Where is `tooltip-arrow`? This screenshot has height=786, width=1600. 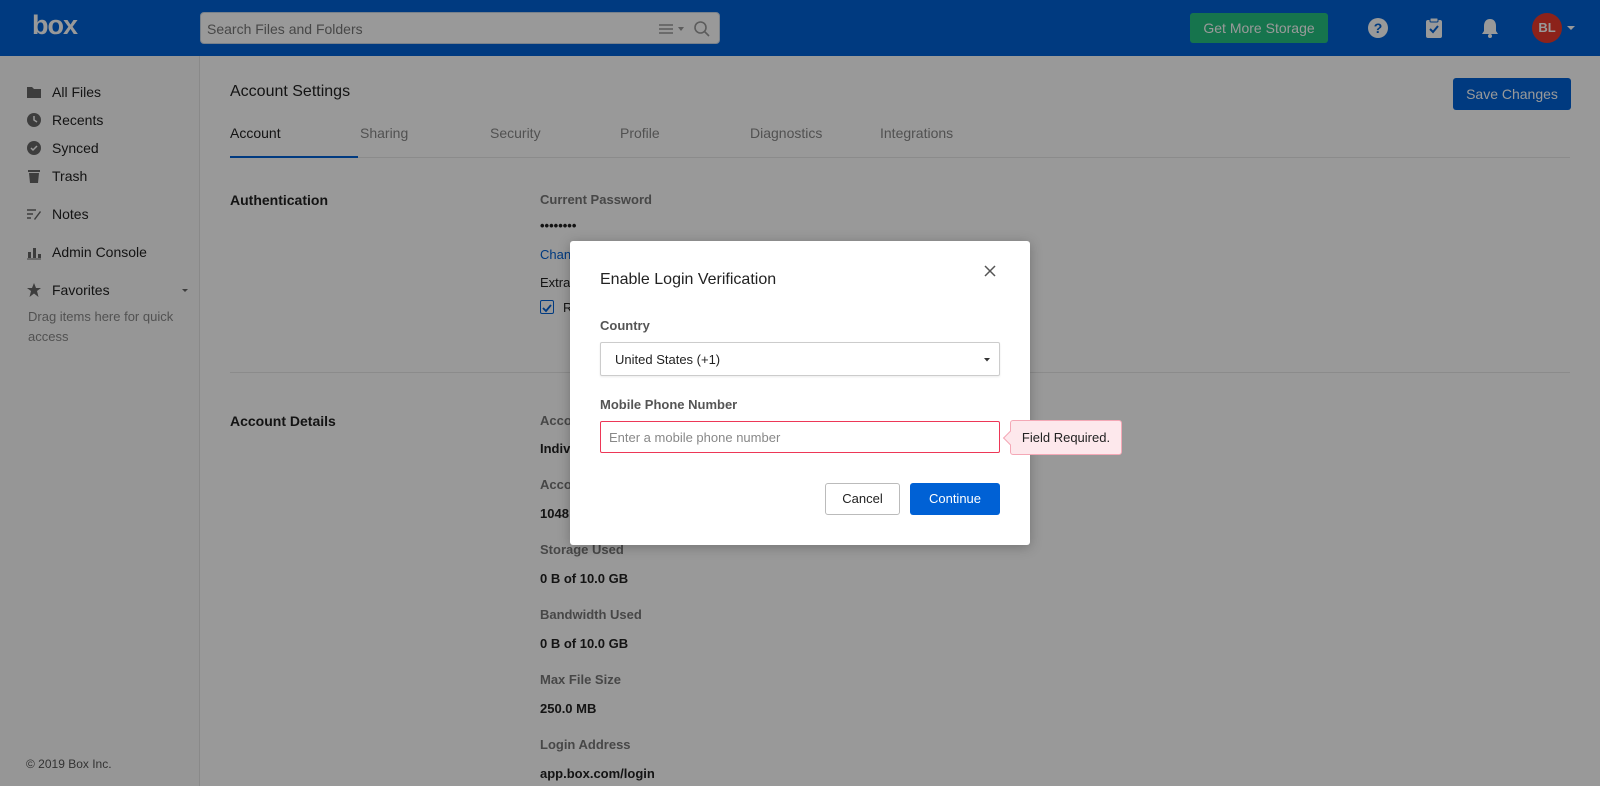 tooltip-arrow is located at coordinates (1010, 438).